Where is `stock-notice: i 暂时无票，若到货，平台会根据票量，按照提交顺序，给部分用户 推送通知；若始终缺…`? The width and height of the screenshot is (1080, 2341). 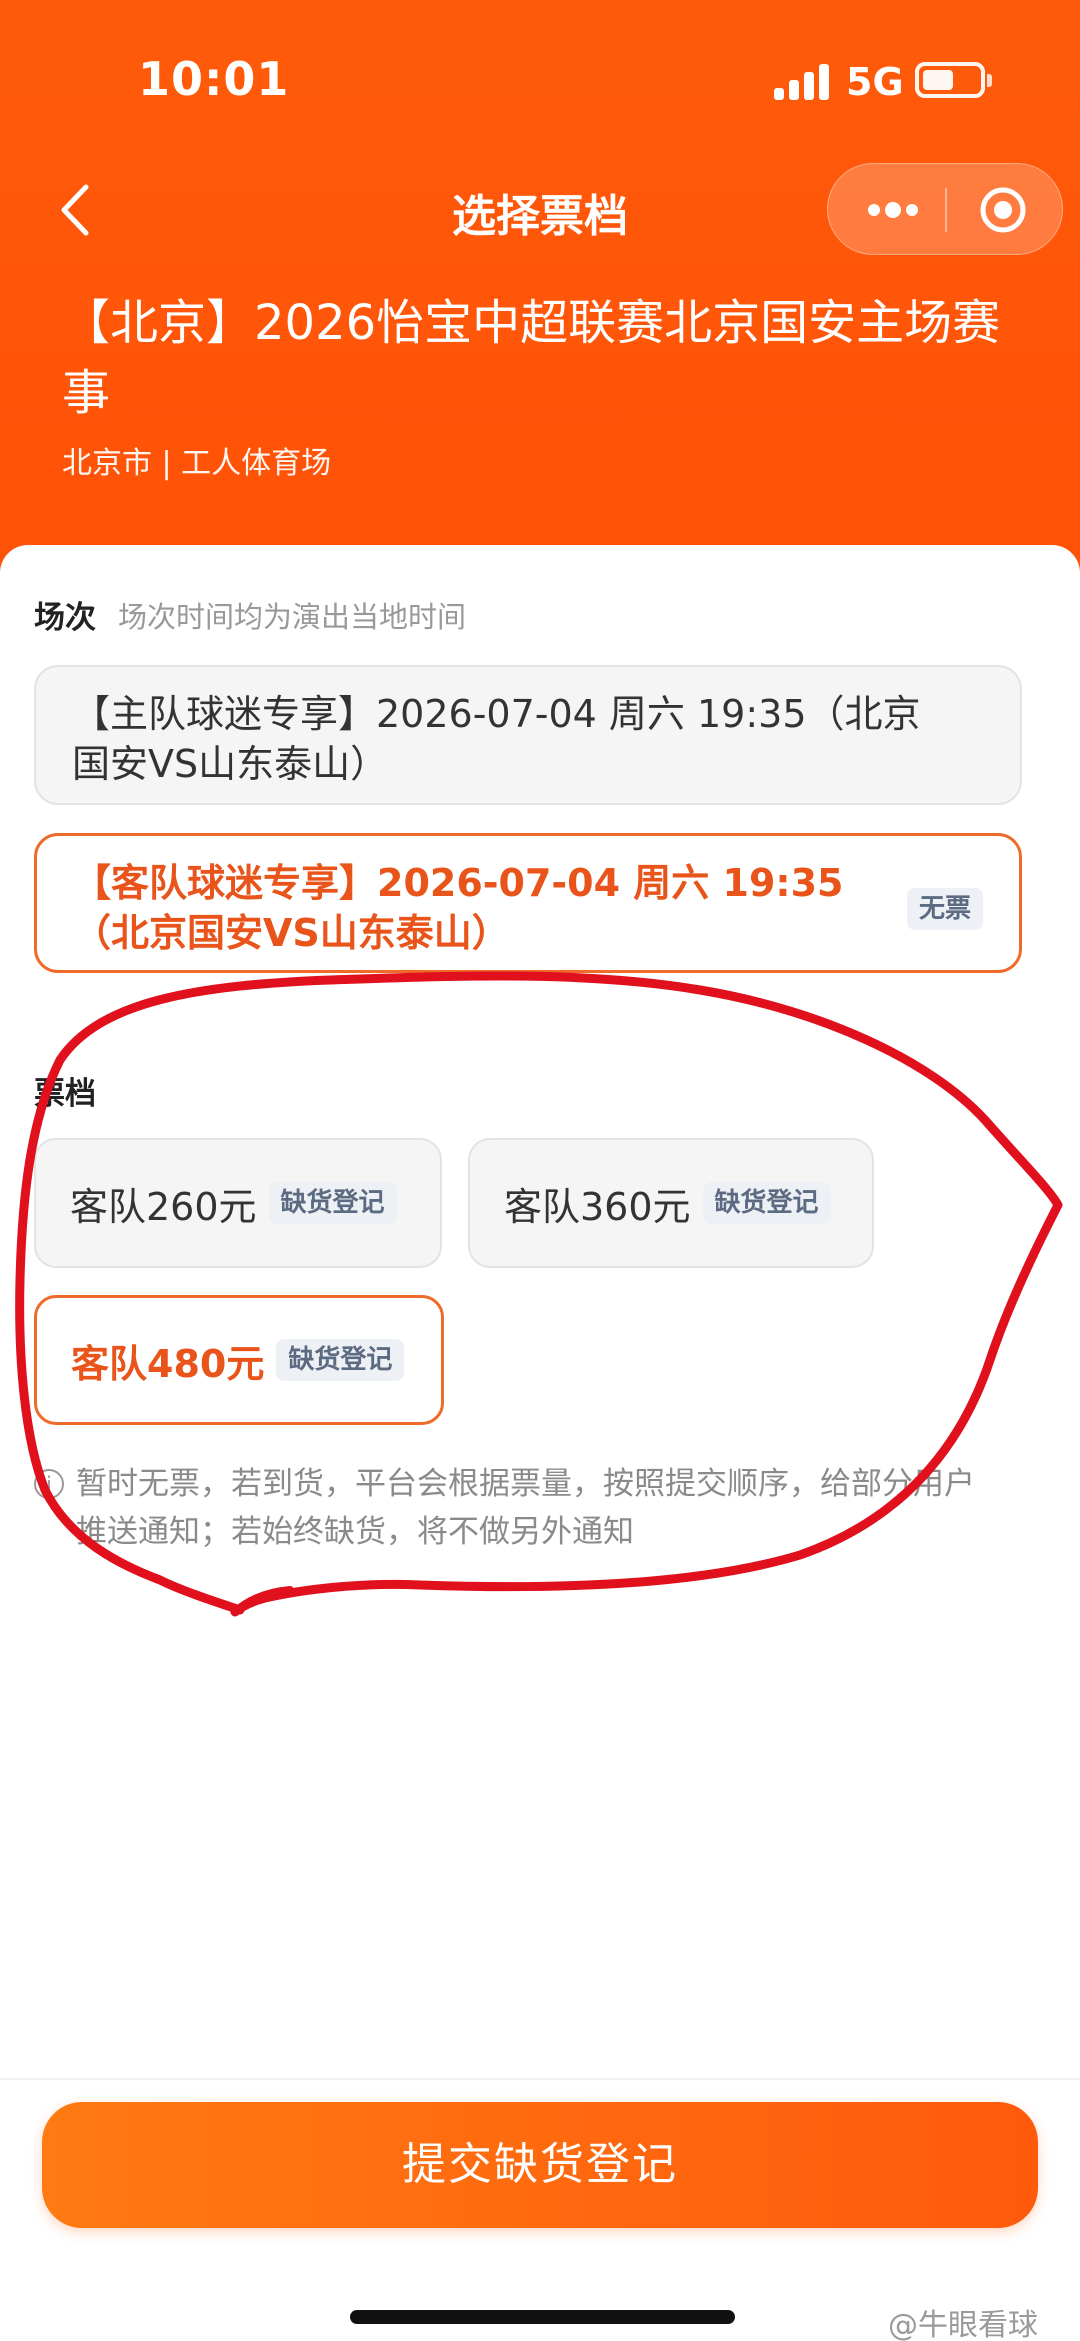 stock-notice: i 暂时无票，若到货，平台会根据票量，按照提交顺序，给部分用户 推送通知；若始终缺… is located at coordinates (539, 1508).